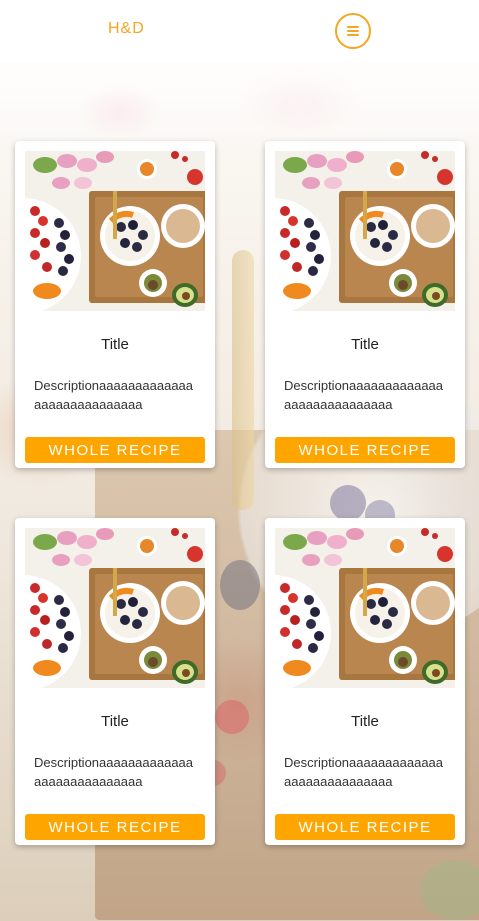 This screenshot has width=479, height=921. I want to click on hamburger-menu-icon, so click(353, 31).